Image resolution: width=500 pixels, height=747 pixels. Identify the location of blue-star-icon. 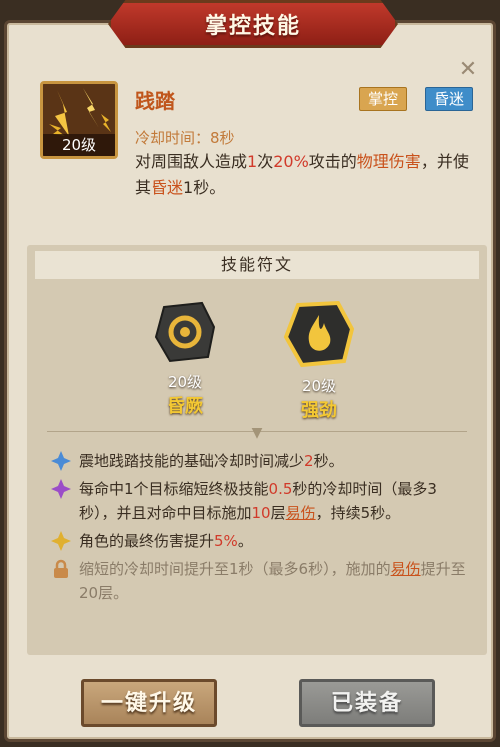
(61, 461).